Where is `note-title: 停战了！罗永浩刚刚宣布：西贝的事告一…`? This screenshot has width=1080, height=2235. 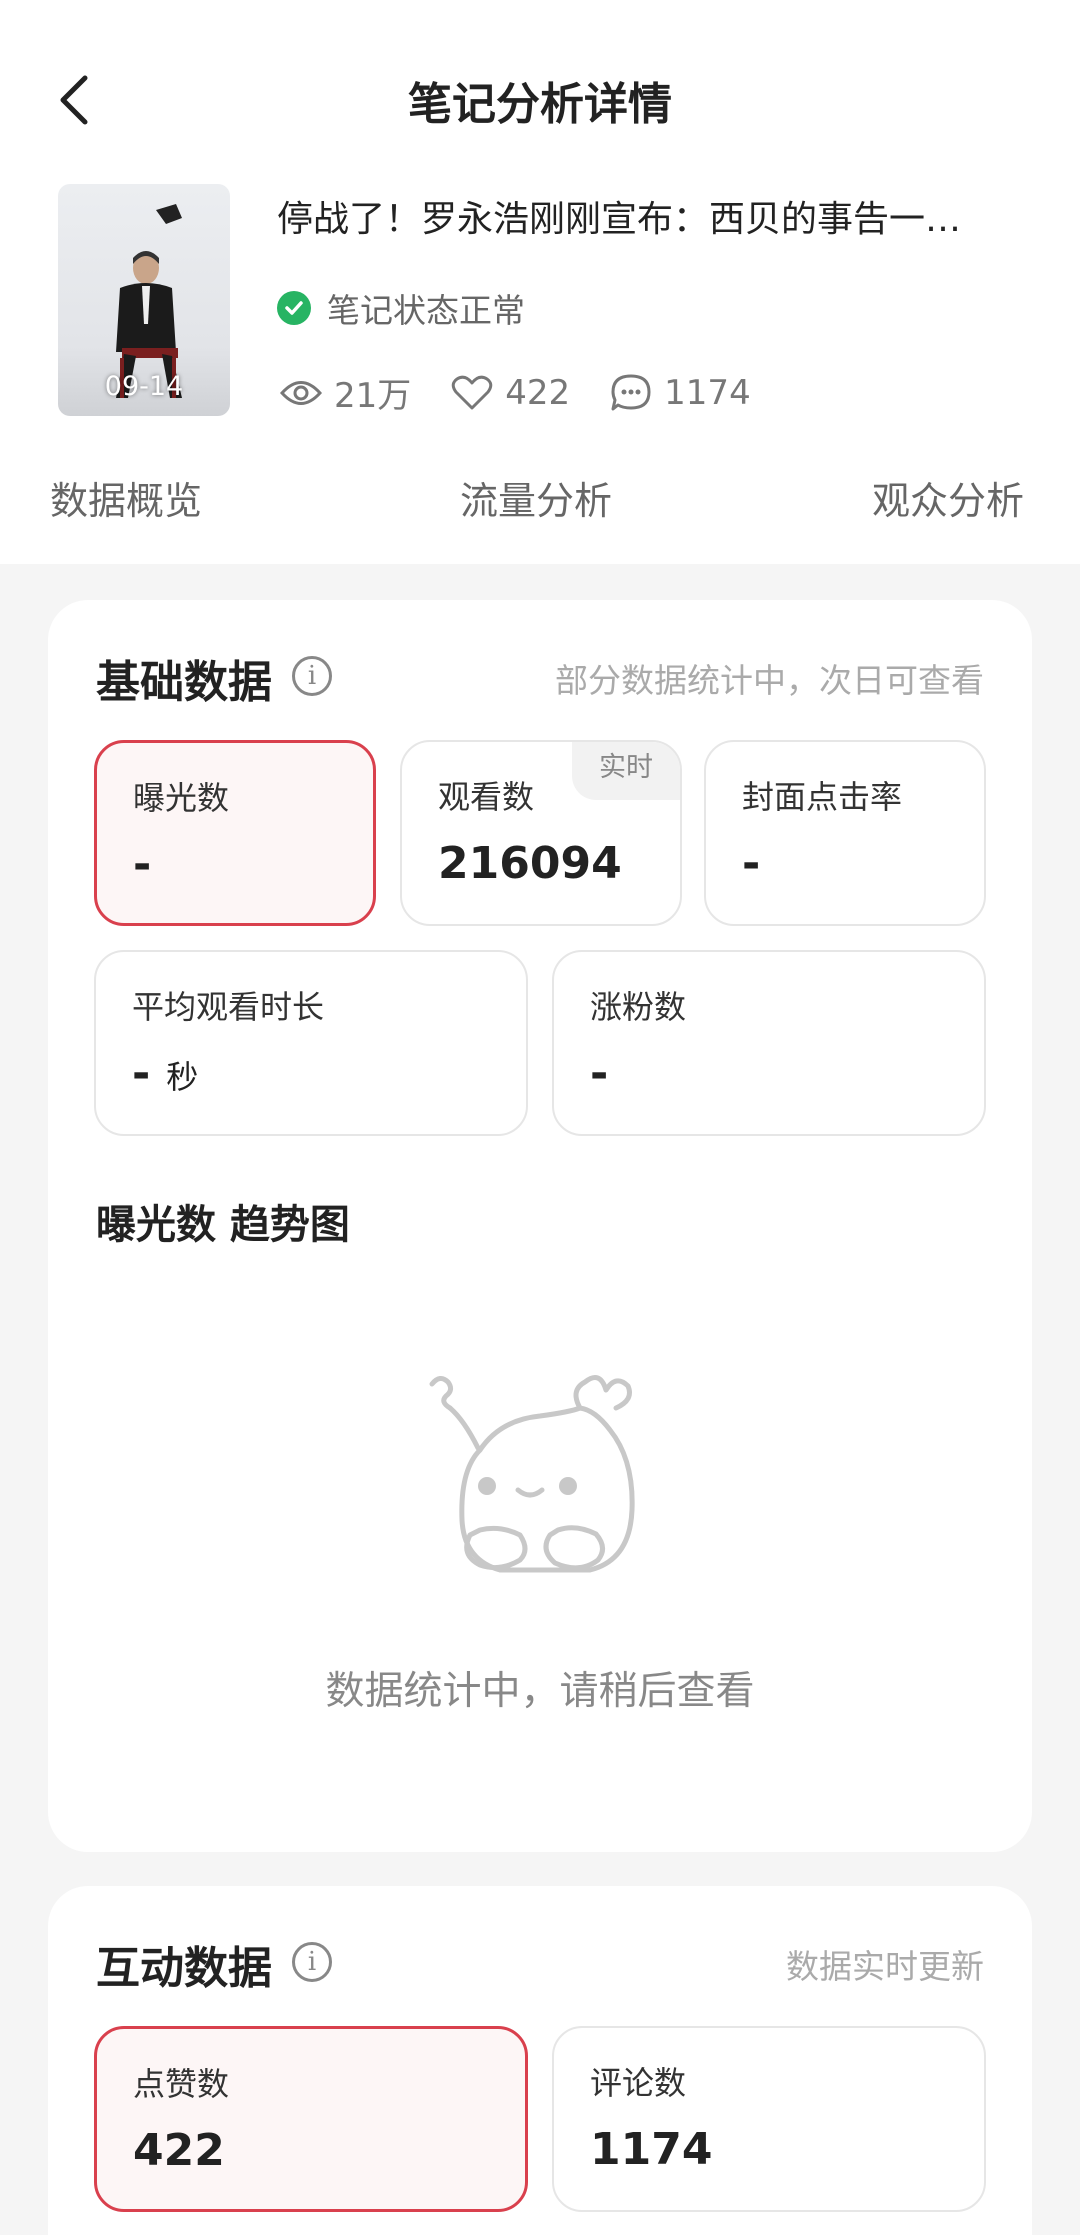
note-title: 停战了！罗永浩刚刚宣布：西贝的事告一… is located at coordinates (642, 216).